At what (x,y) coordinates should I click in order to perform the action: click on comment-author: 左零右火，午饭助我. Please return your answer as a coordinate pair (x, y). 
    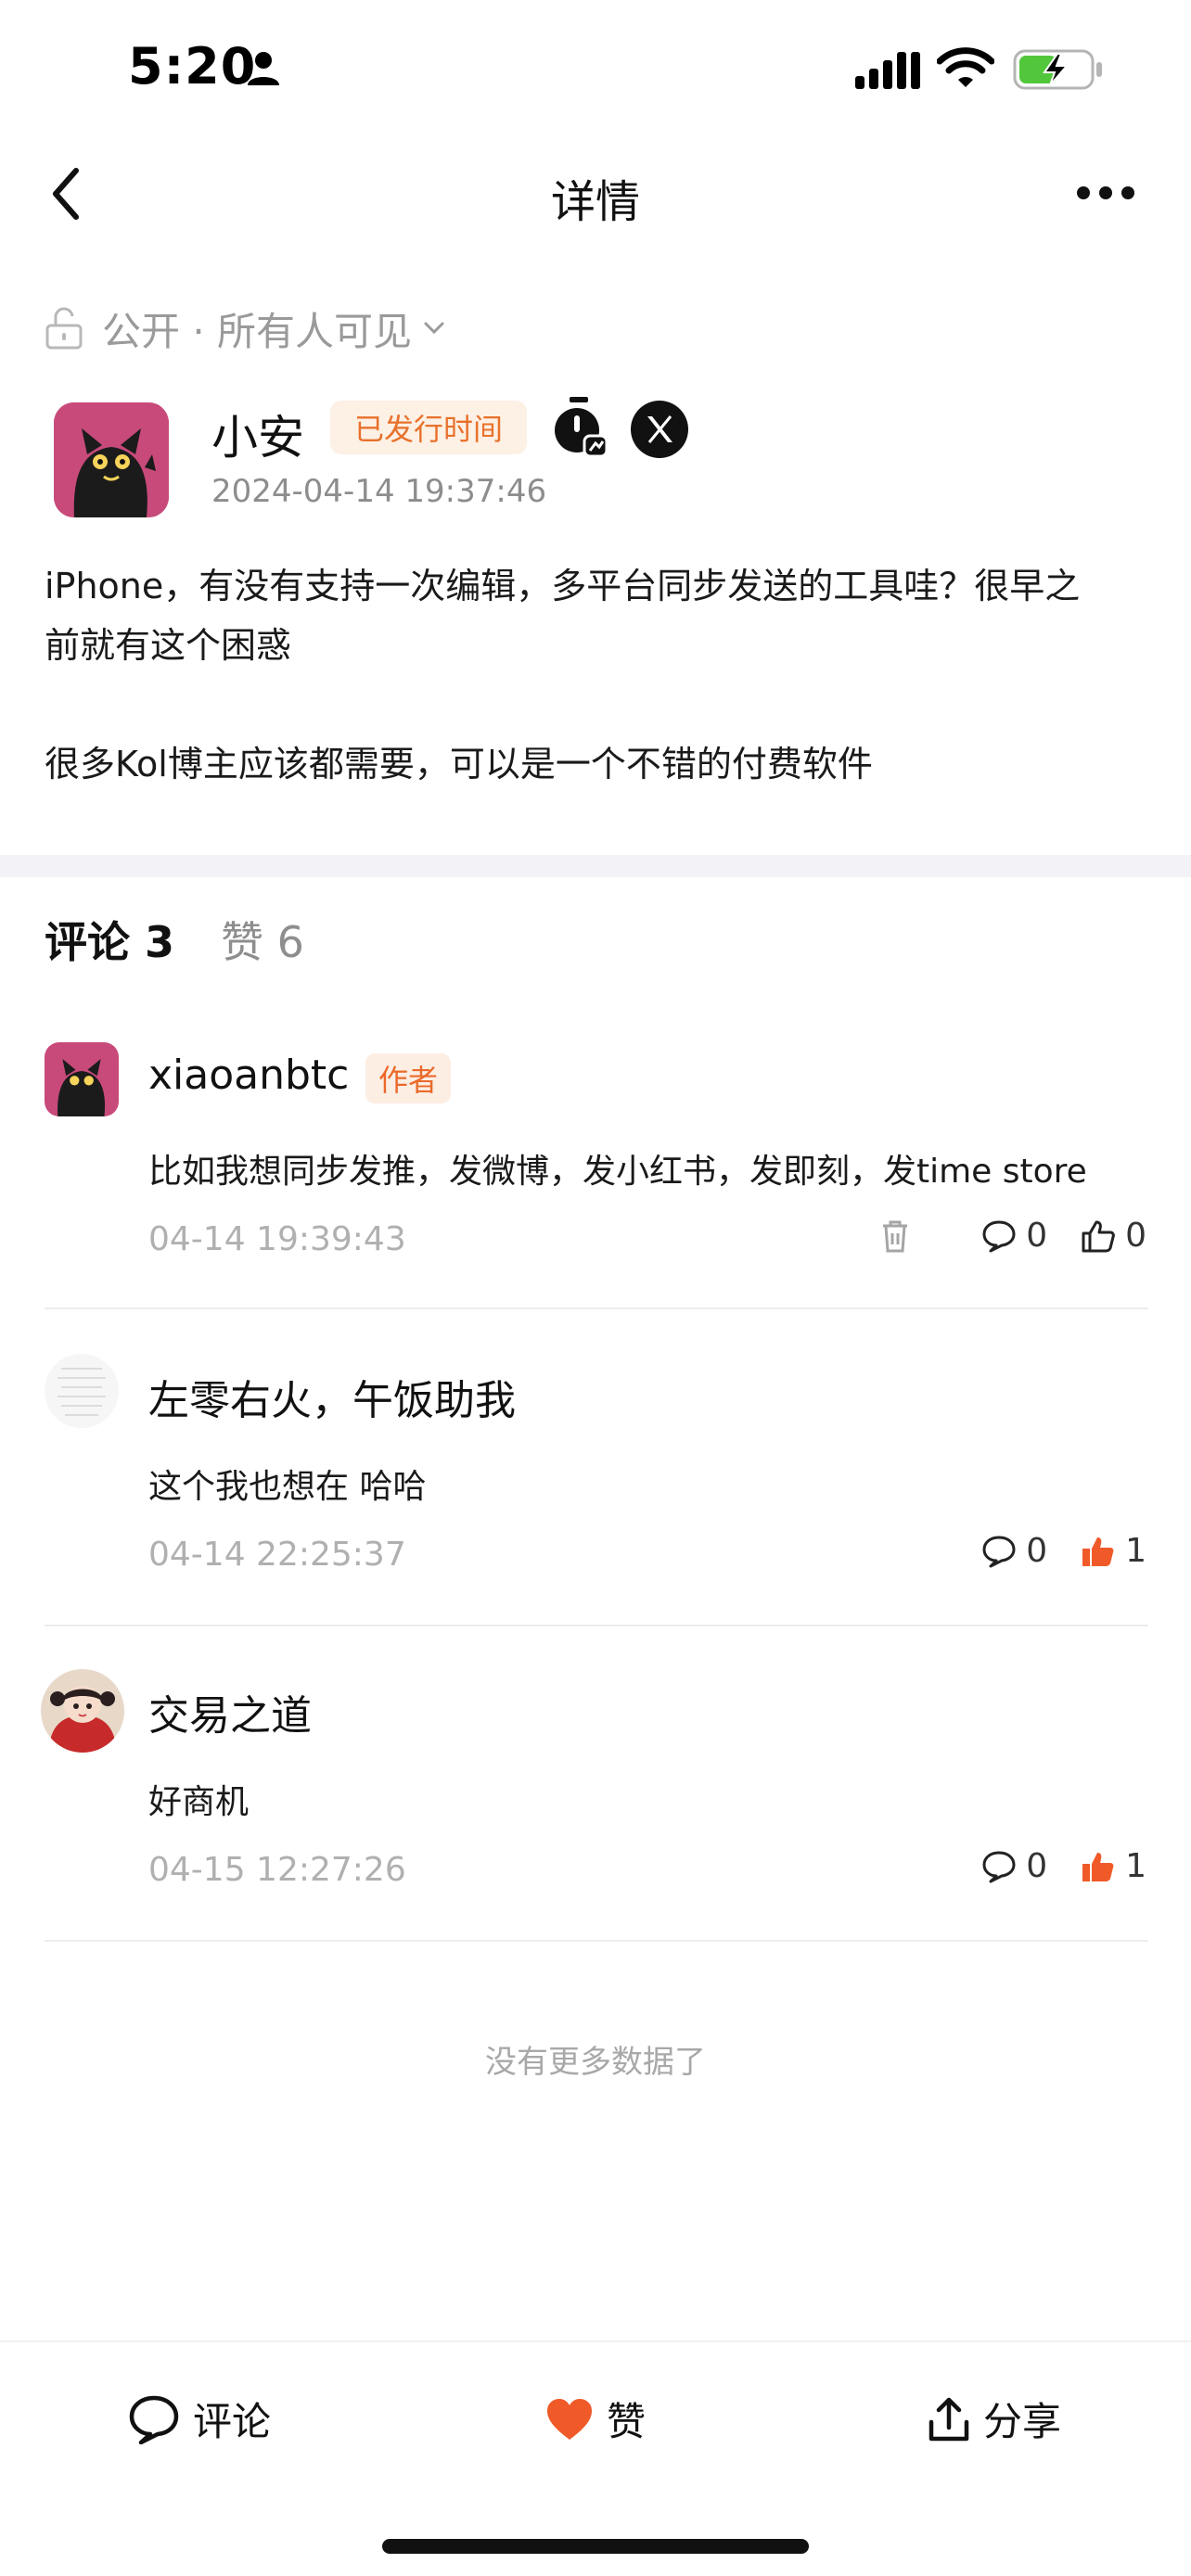
    Looking at the image, I should click on (332, 1397).